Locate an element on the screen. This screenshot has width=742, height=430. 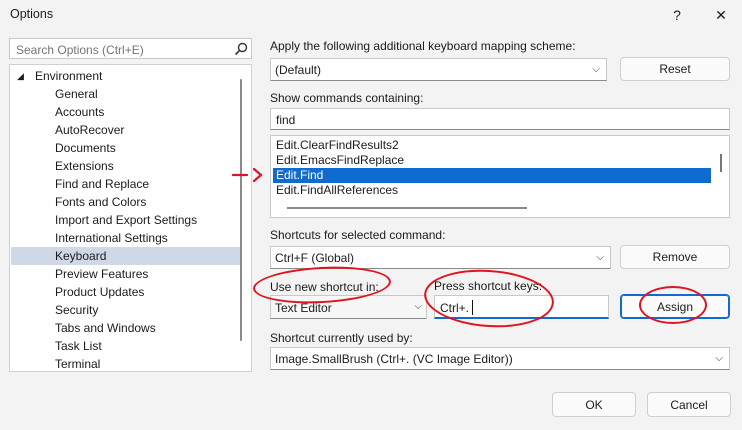
tree-item-label: Documents is located at coordinates (85, 148).